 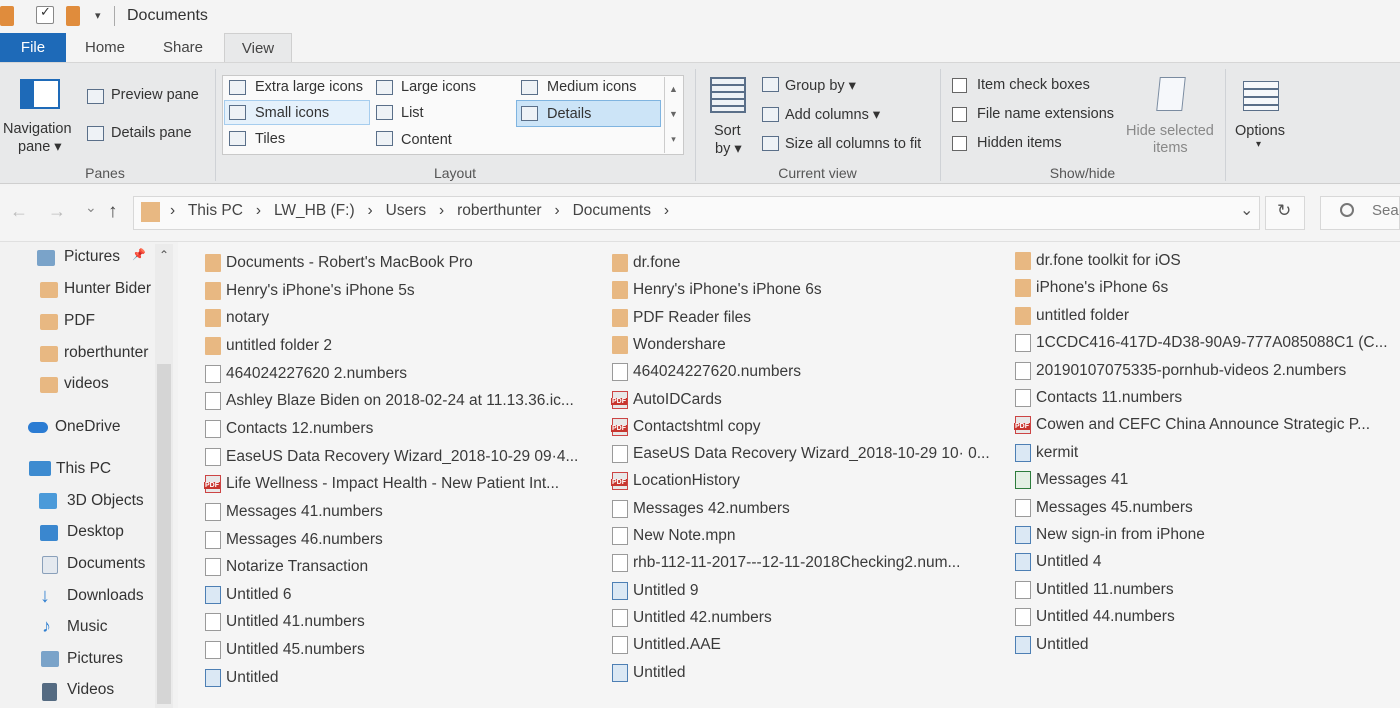 What do you see at coordinates (1171, 94) in the screenshot?
I see `hide-selected-icon` at bounding box center [1171, 94].